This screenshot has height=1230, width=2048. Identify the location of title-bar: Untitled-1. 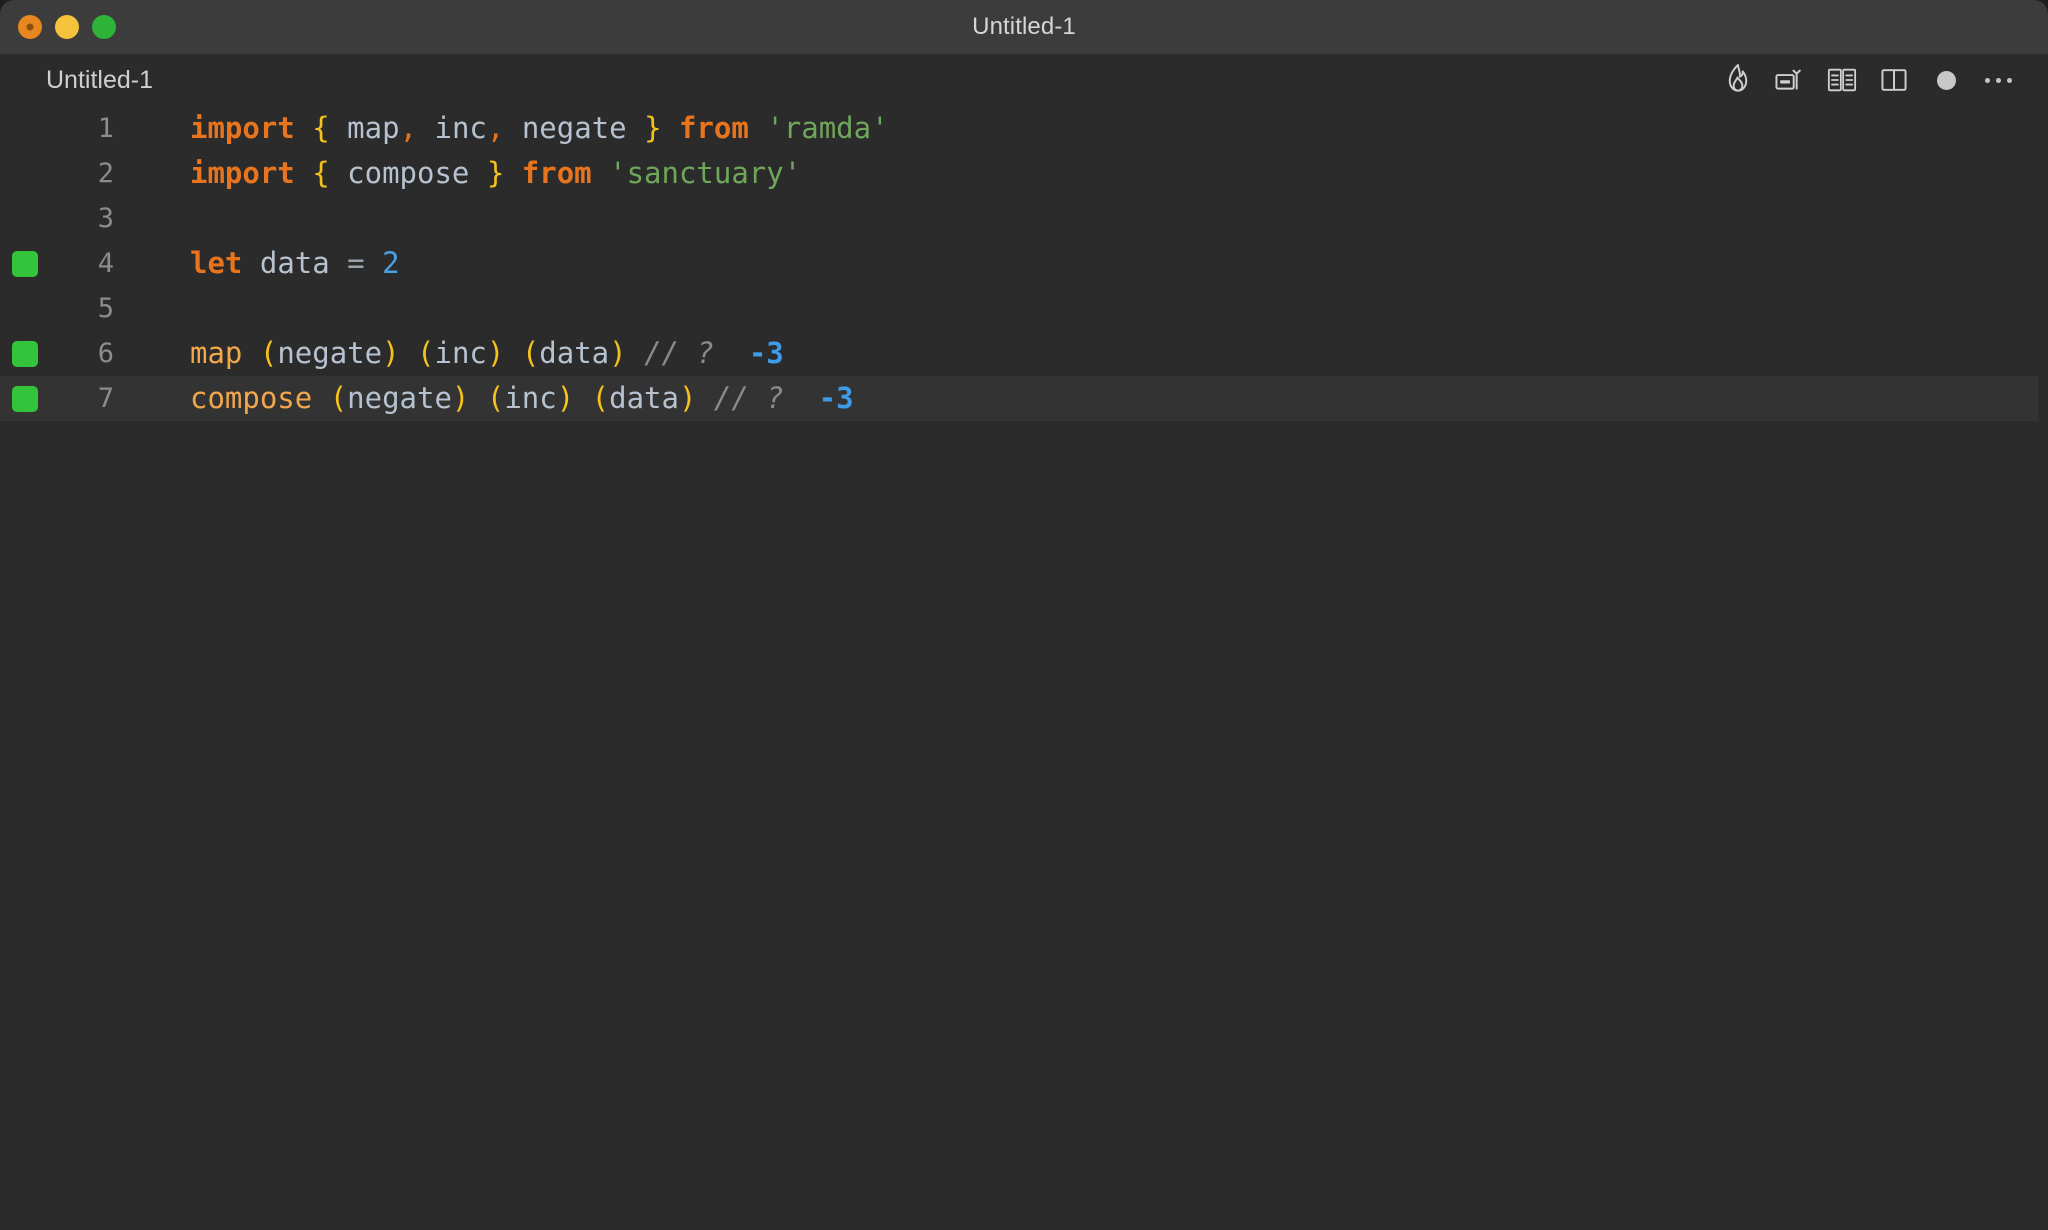
(1024, 27).